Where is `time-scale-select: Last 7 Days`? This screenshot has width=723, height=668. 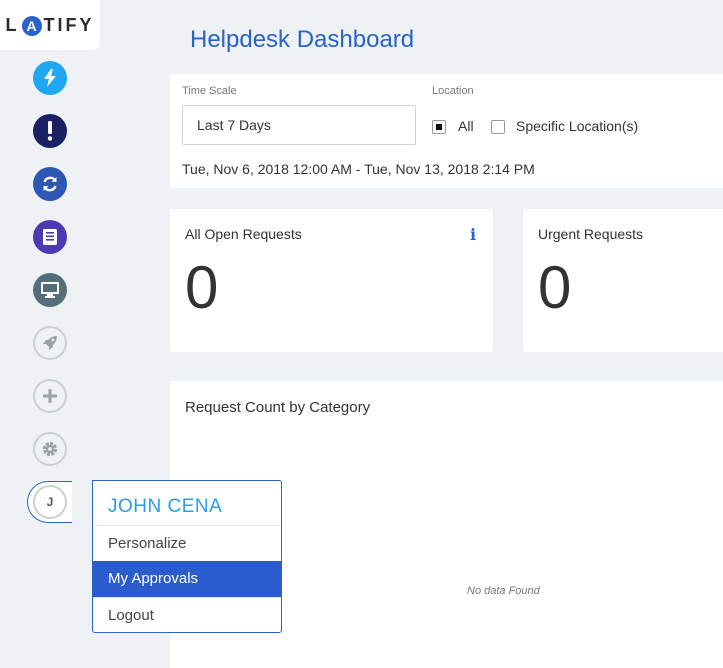
time-scale-select: Last 7 Days is located at coordinates (299, 125).